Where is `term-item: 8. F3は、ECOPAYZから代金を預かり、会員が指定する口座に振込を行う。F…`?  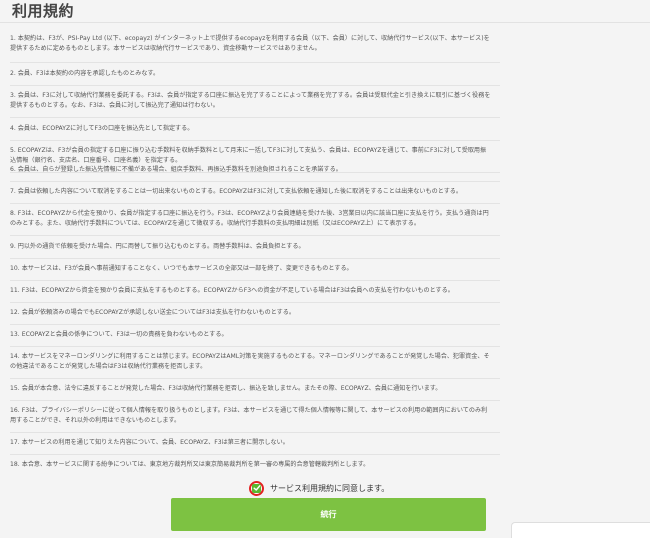 term-item: 8. F3は、ECOPAYZから代金を預かり、会員が指定する口座に振込を行う。F… is located at coordinates (249, 218).